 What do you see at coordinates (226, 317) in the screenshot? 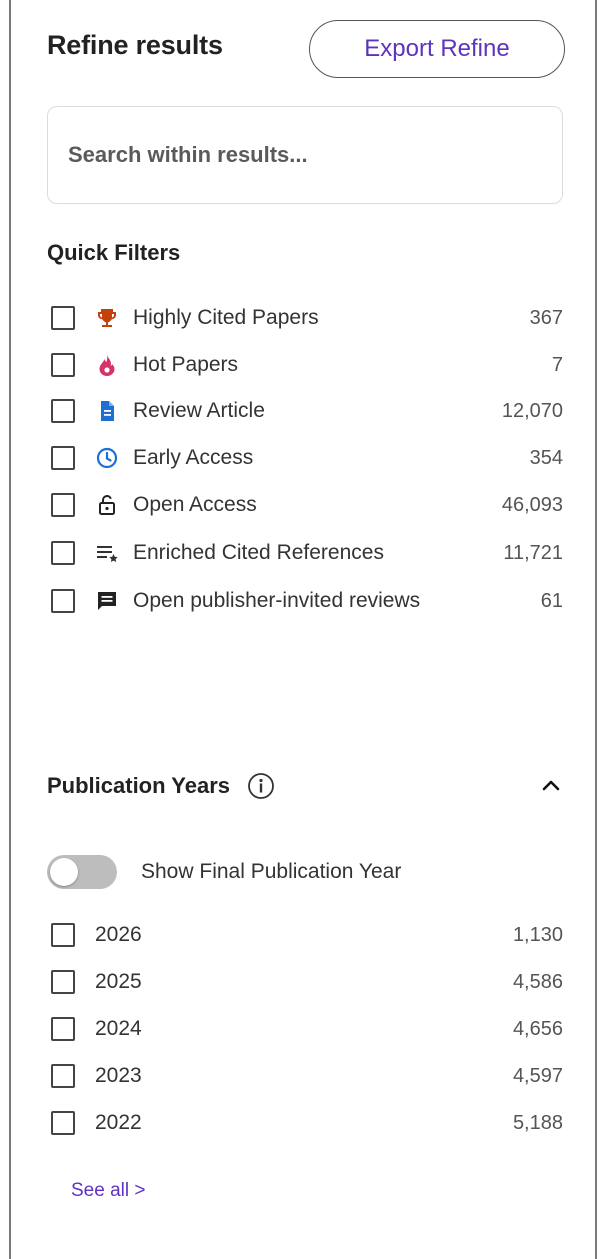
I see `filter-label: Highly Cited Papers` at bounding box center [226, 317].